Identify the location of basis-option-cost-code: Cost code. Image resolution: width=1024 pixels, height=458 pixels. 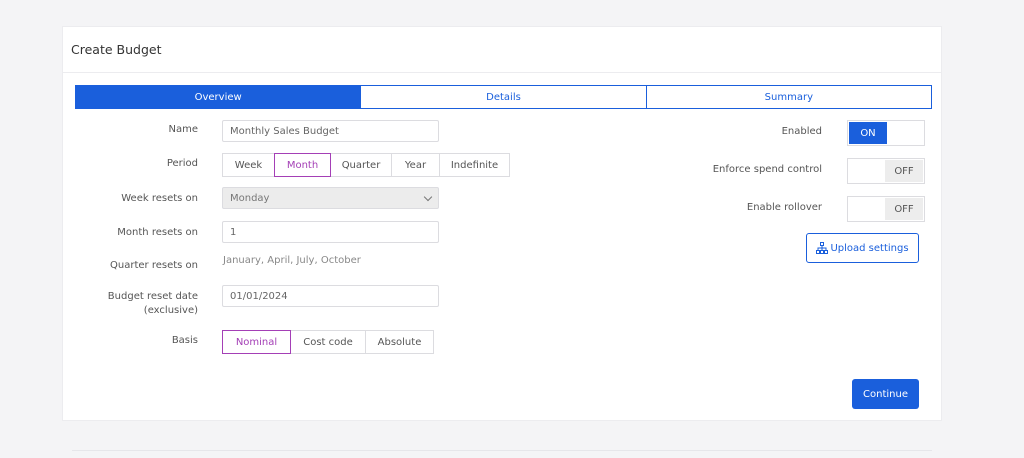
(328, 342).